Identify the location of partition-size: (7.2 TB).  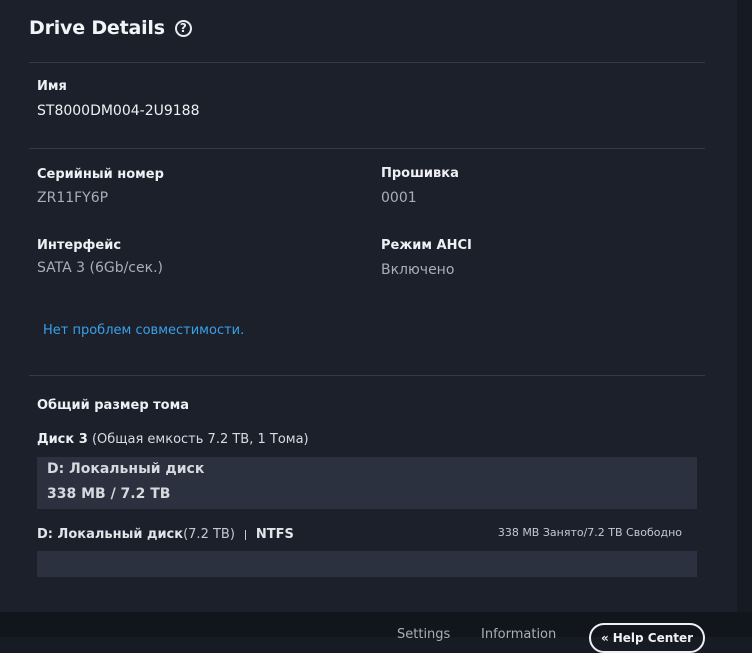
(209, 534).